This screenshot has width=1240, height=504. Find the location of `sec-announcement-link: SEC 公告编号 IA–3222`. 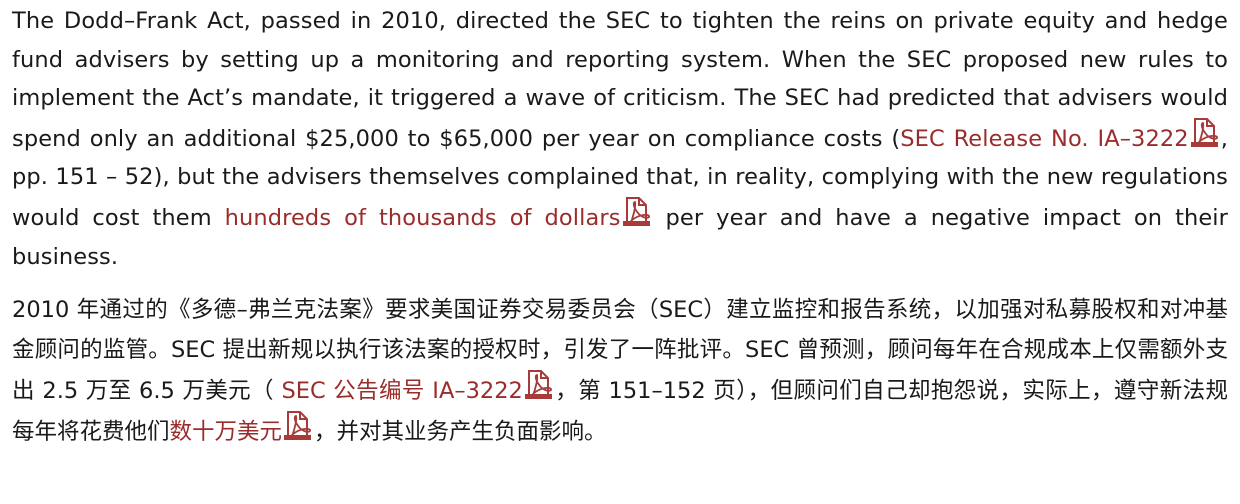

sec-announcement-link: SEC 公告编号 IA–3222 is located at coordinates (401, 391).